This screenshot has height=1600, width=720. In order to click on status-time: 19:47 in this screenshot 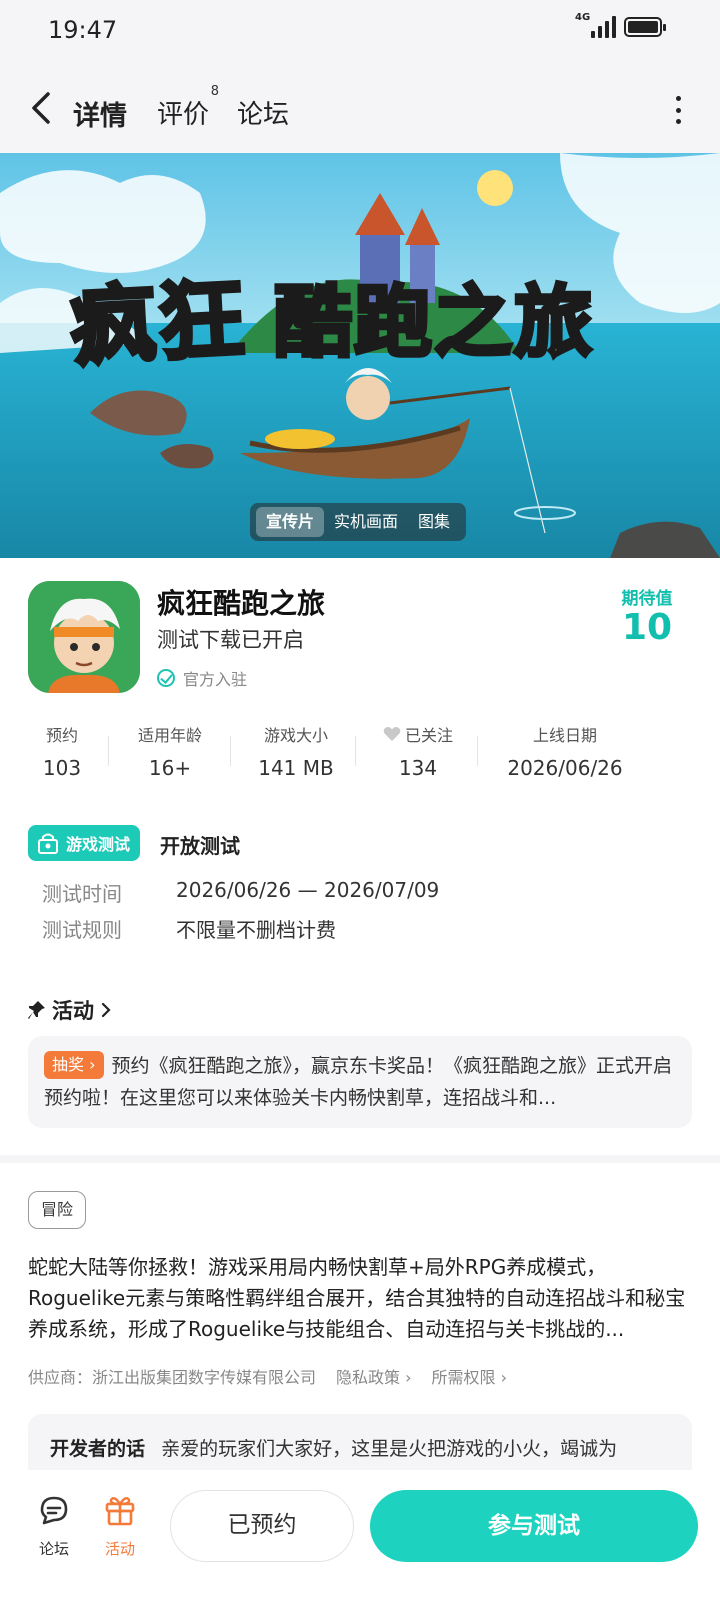, I will do `click(83, 30)`.